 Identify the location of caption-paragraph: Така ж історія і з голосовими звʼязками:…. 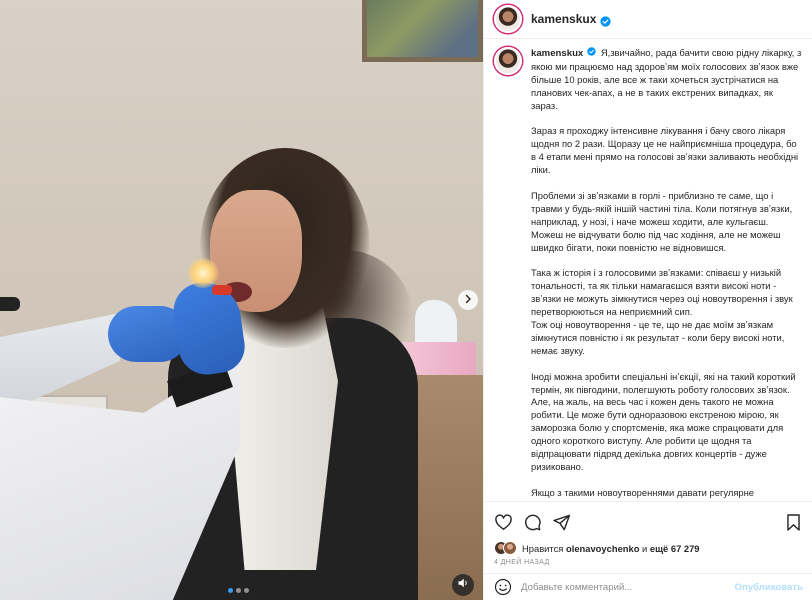
(662, 311).